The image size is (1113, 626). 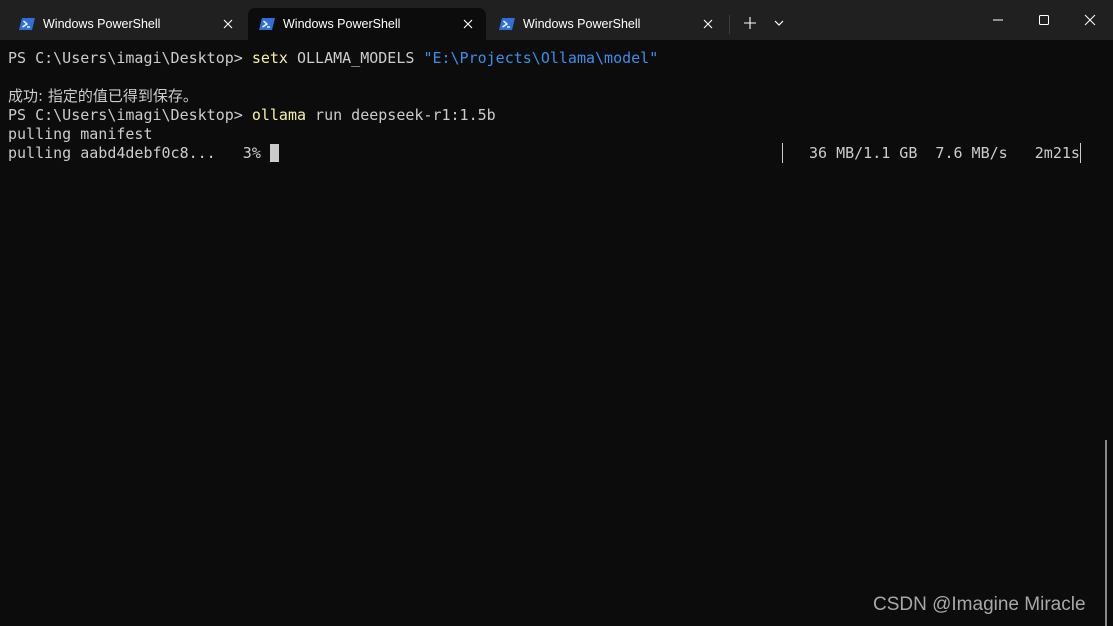 I want to click on string-argument: "E:\Projects\Ollama\model", so click(x=541, y=58).